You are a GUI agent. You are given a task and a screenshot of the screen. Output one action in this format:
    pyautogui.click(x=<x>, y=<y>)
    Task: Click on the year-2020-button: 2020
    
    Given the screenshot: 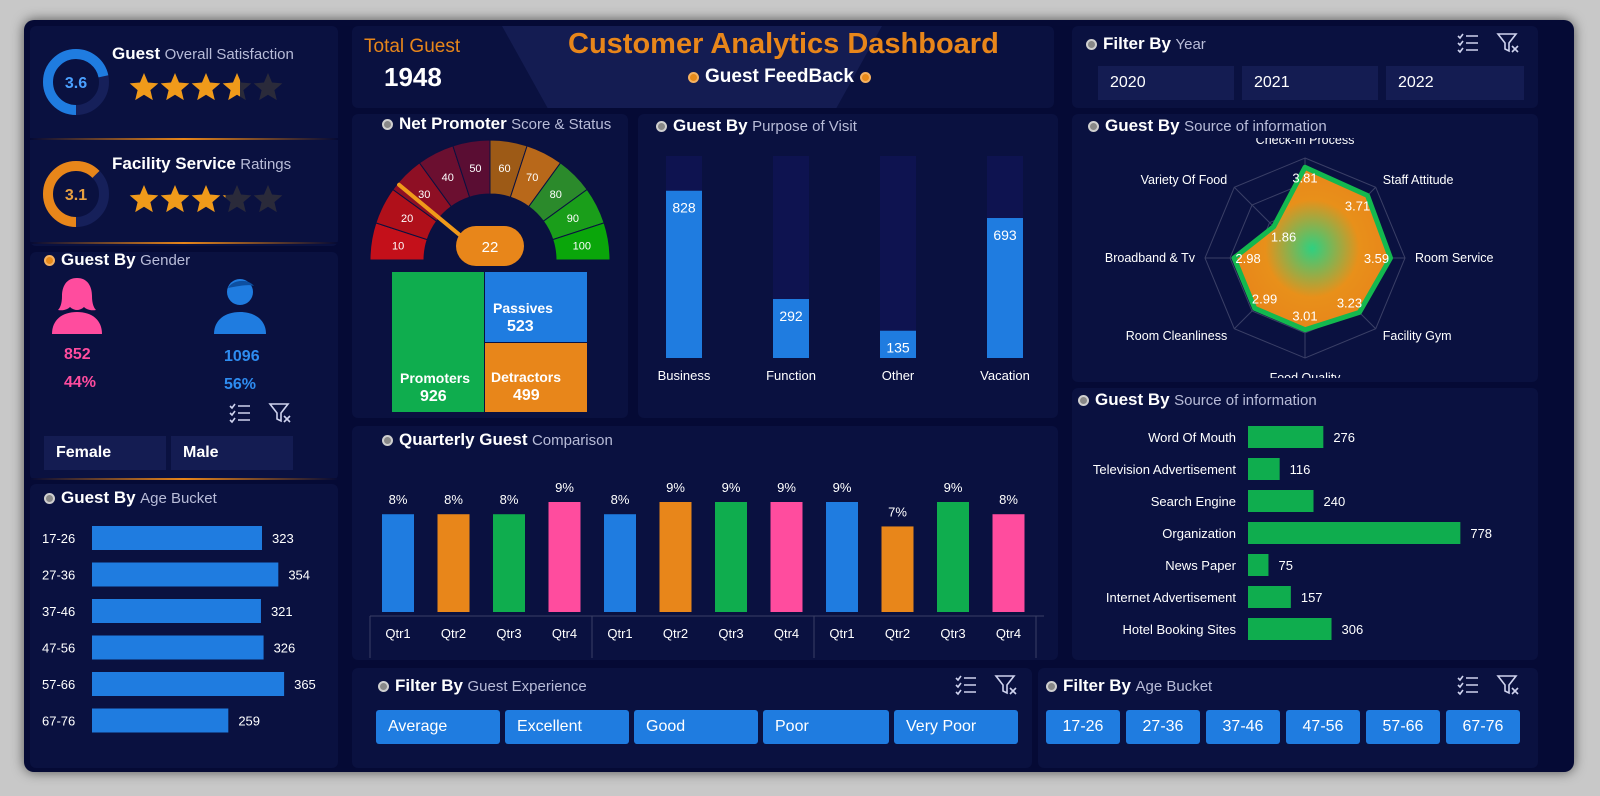 What is the action you would take?
    pyautogui.click(x=1166, y=83)
    